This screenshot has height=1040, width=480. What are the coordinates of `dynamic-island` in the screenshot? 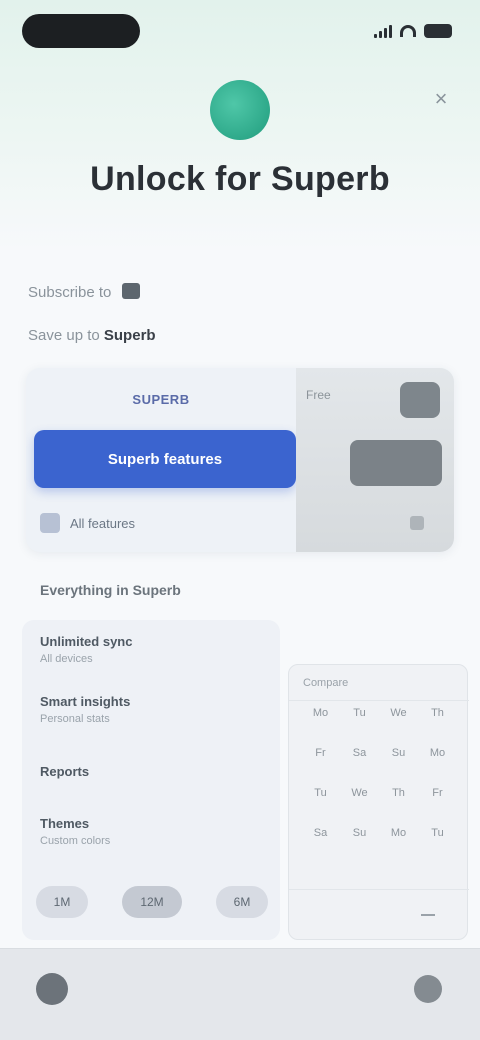 It's located at (81, 31).